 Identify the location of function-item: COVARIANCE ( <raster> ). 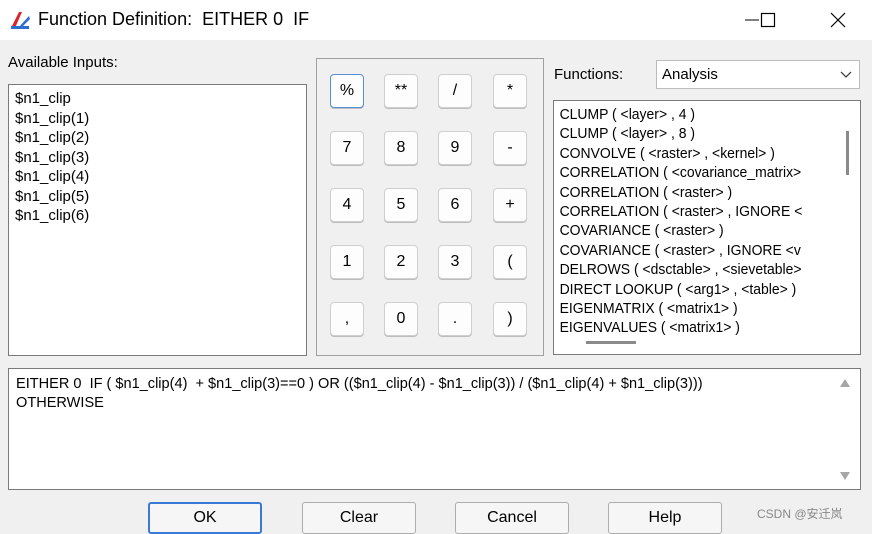
(686, 230).